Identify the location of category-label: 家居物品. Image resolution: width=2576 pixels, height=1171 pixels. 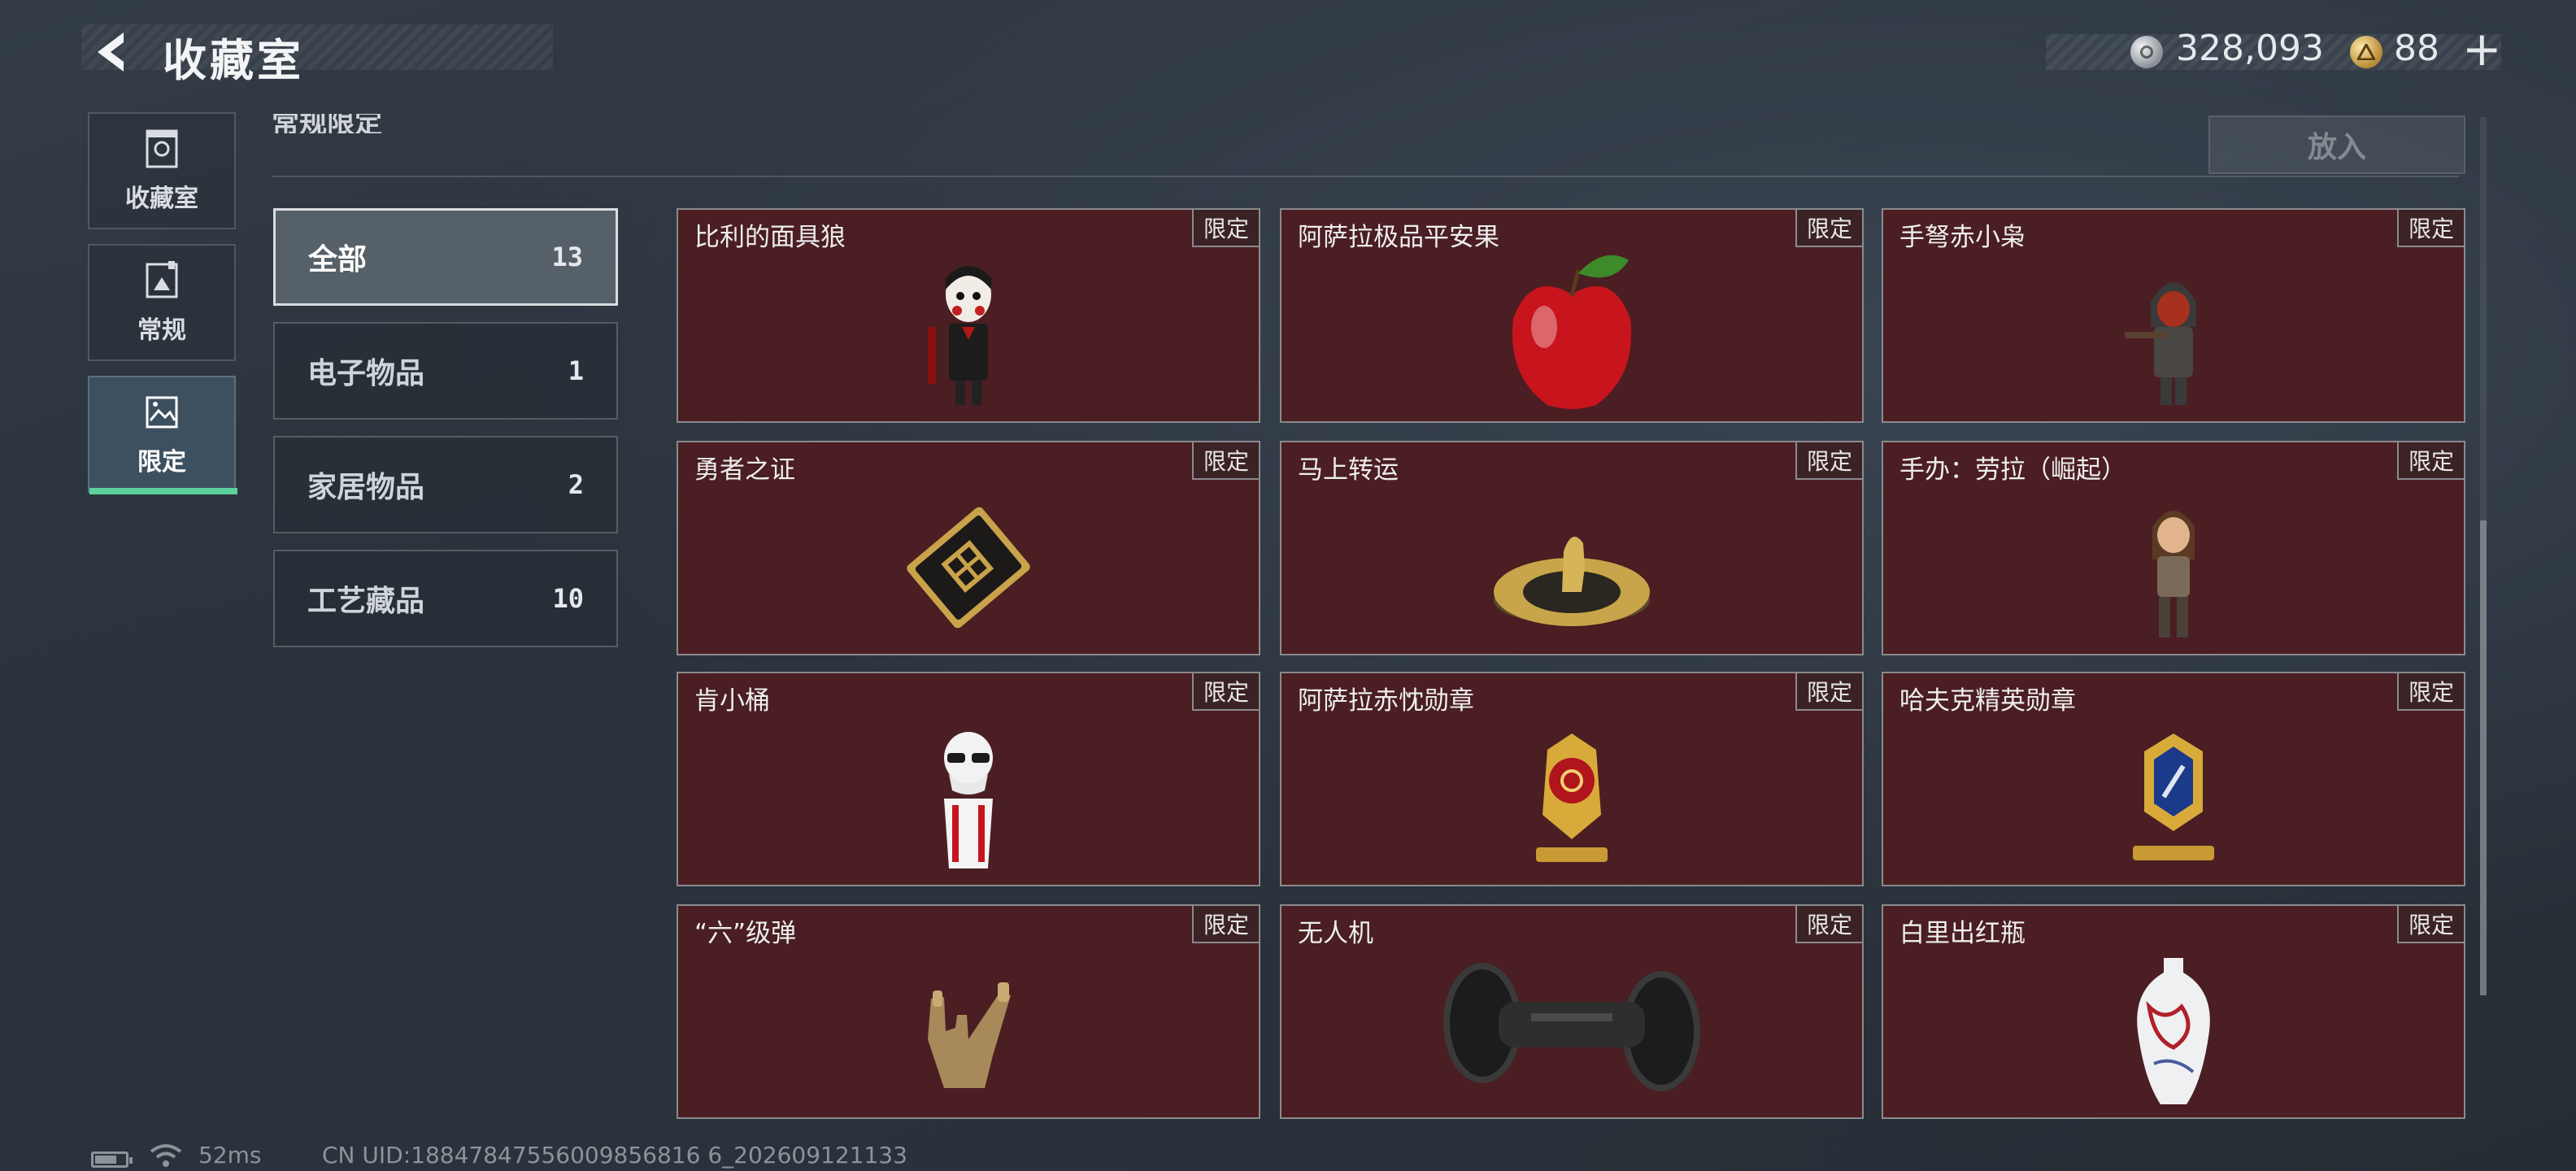
(366, 487).